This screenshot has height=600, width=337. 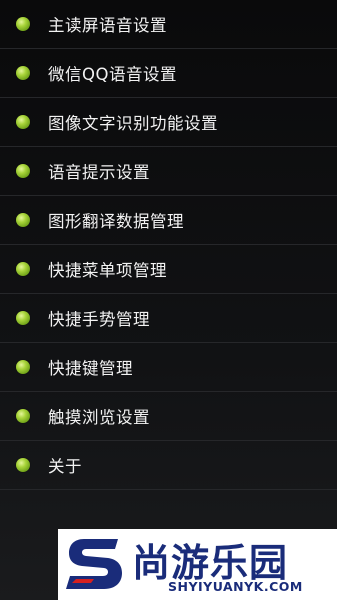 What do you see at coordinates (168, 318) in the screenshot?
I see `menu-item-shortcut-gestures: 快捷手势管理` at bounding box center [168, 318].